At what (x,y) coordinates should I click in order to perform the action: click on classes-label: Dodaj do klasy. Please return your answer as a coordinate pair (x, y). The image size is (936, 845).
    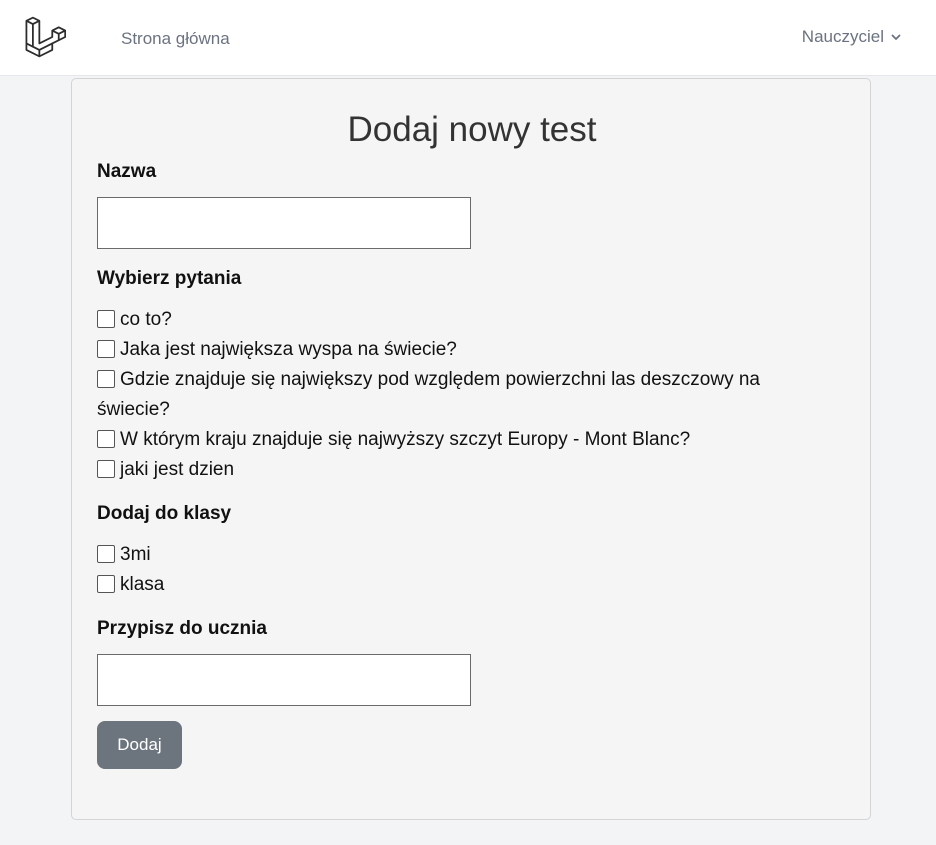
    Looking at the image, I should click on (164, 513).